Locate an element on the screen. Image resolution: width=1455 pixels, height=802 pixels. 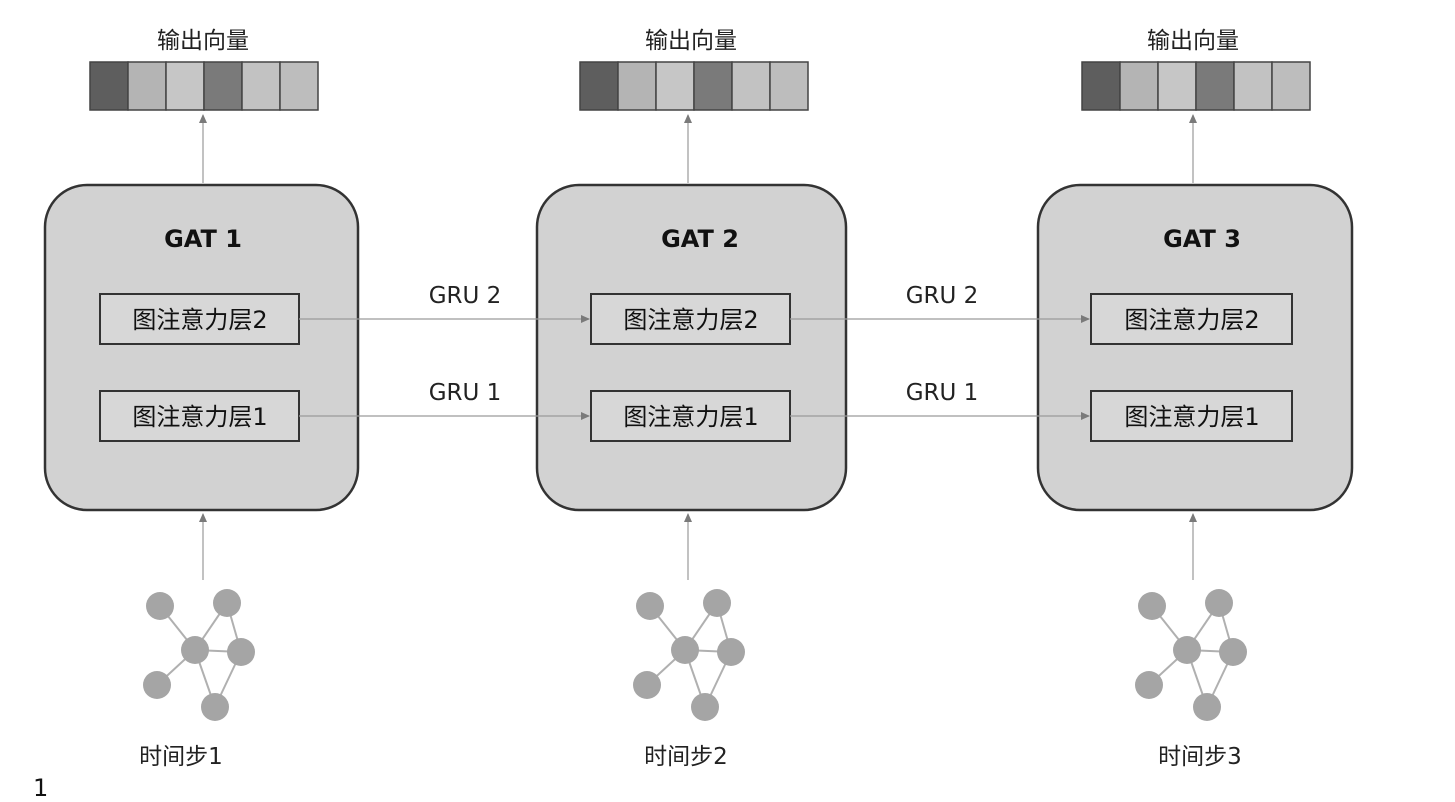
page-number: 1 is located at coordinates (40, 788).